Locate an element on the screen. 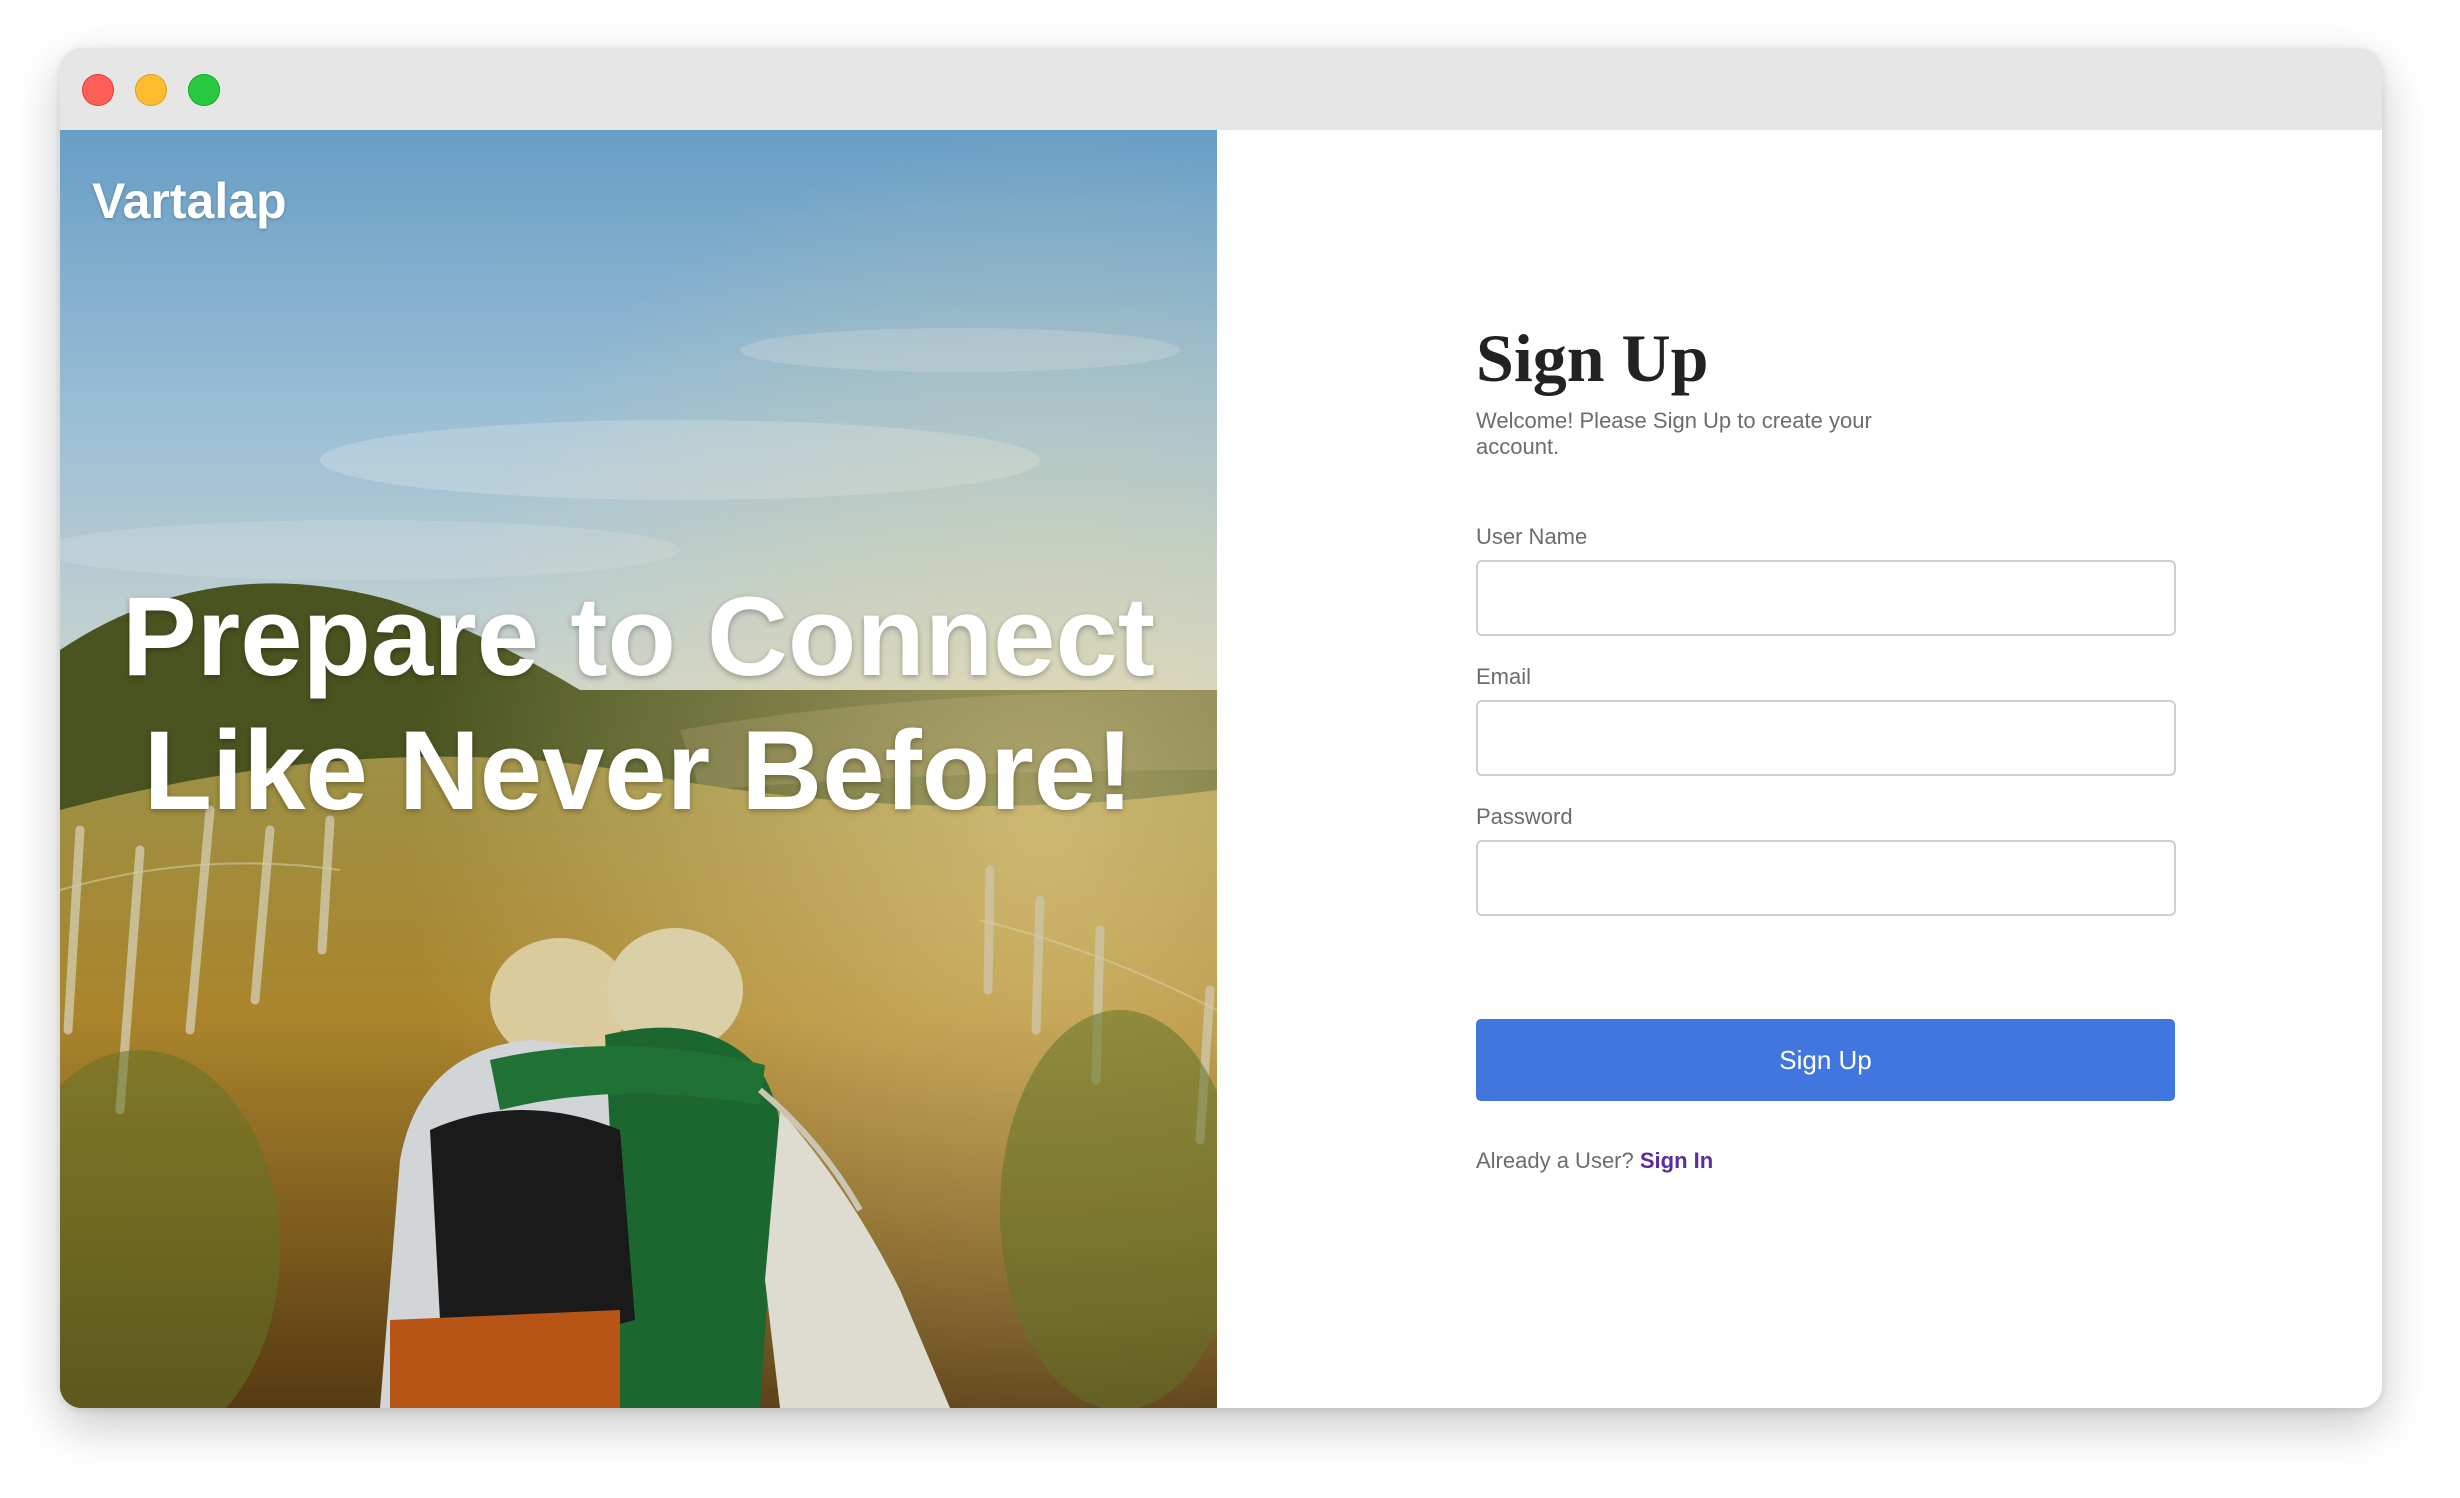  email-input is located at coordinates (1826, 738).